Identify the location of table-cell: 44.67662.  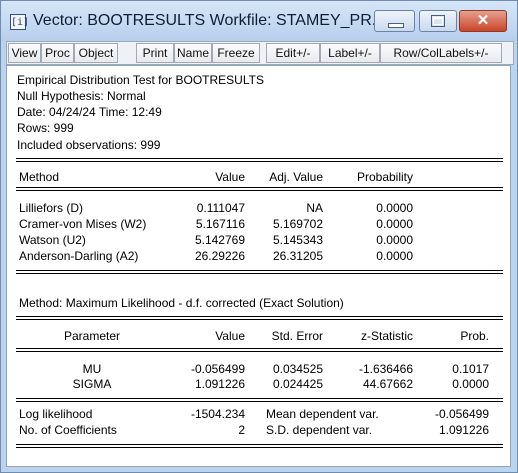
(387, 384).